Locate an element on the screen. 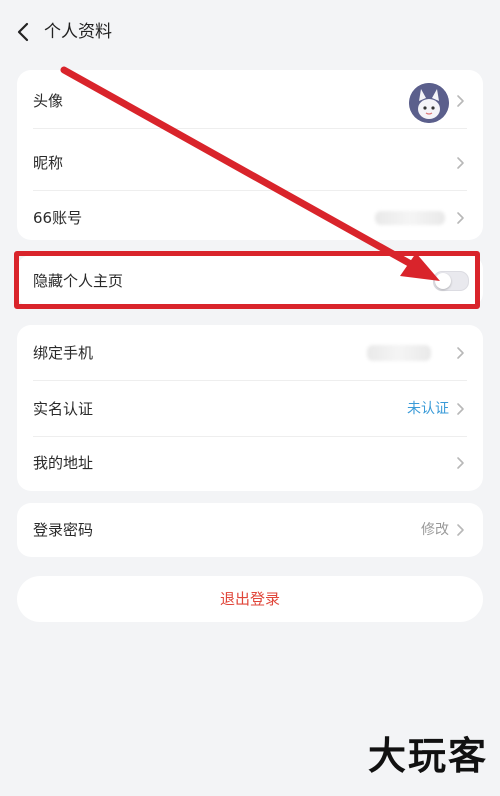 The height and width of the screenshot is (796, 500). account-id-value-blurred is located at coordinates (410, 218).